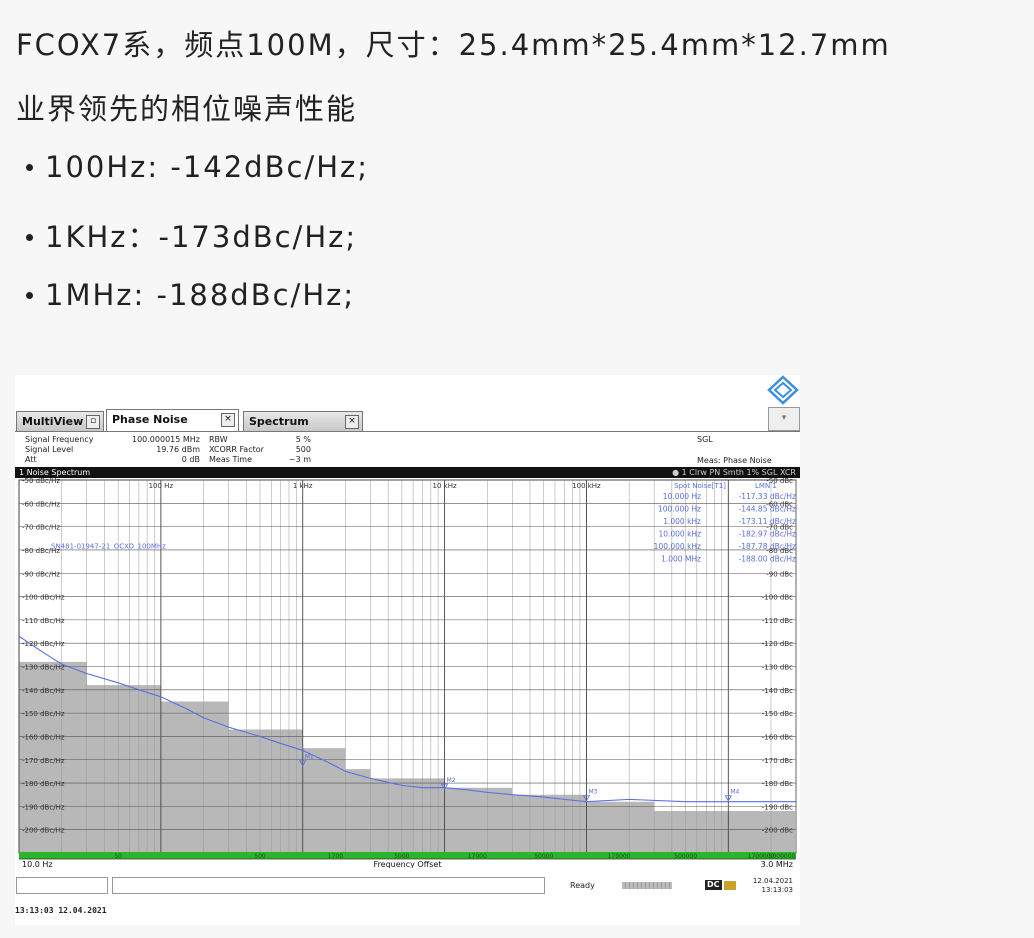 The image size is (1034, 938). Describe the element at coordinates (43, 691) in the screenshot. I see `y-tick-label-left: -140 dBc/Hz` at that location.